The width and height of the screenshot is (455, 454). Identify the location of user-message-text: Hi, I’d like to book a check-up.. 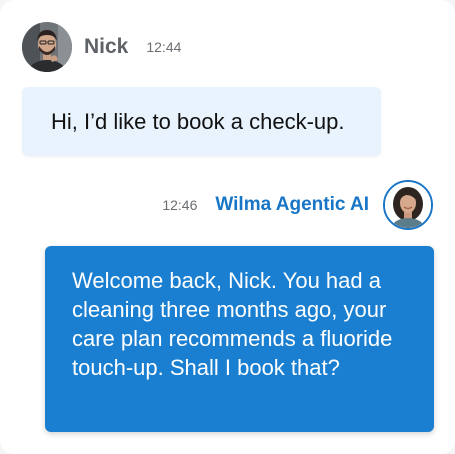
(198, 121).